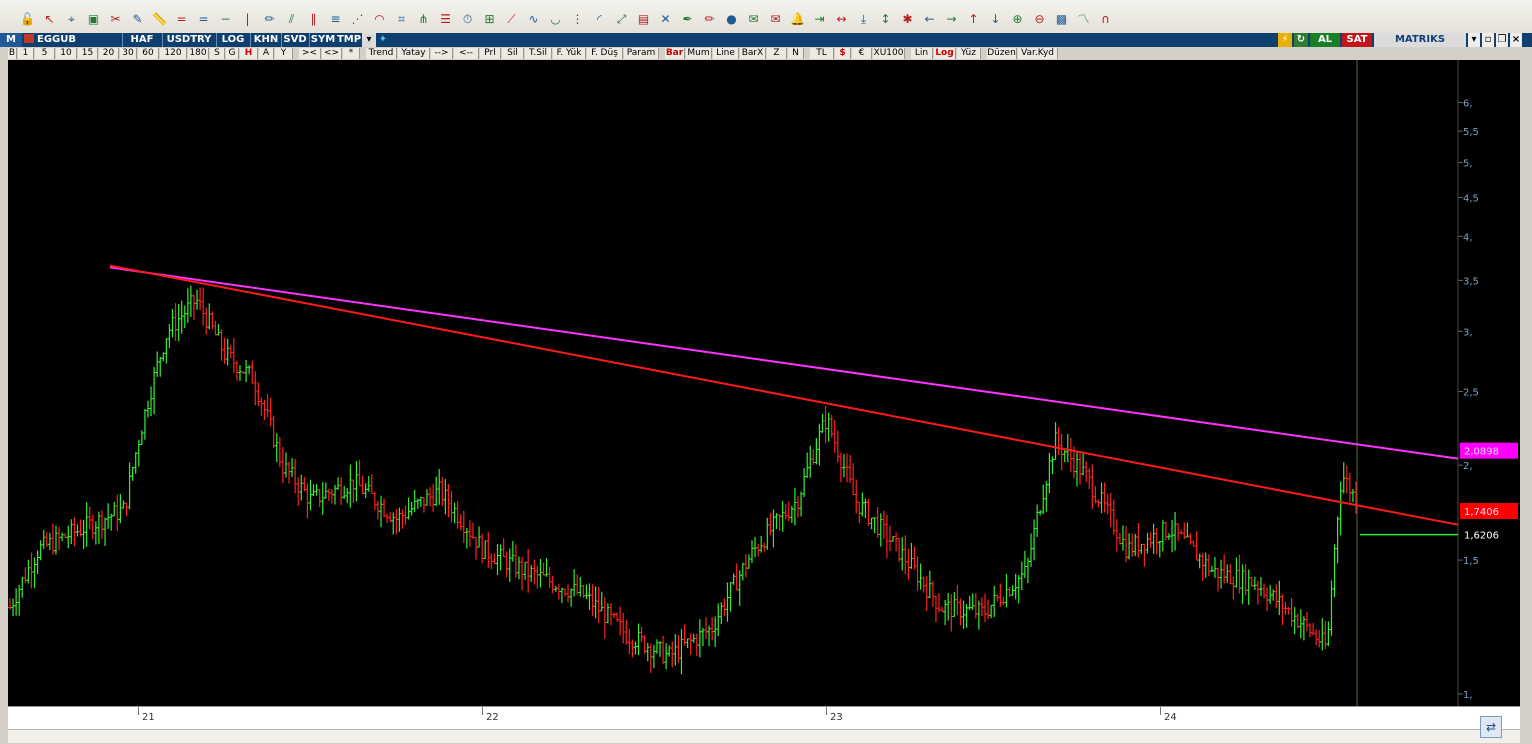  Describe the element at coordinates (148, 53) in the screenshot. I see `param-button: 60` at that location.